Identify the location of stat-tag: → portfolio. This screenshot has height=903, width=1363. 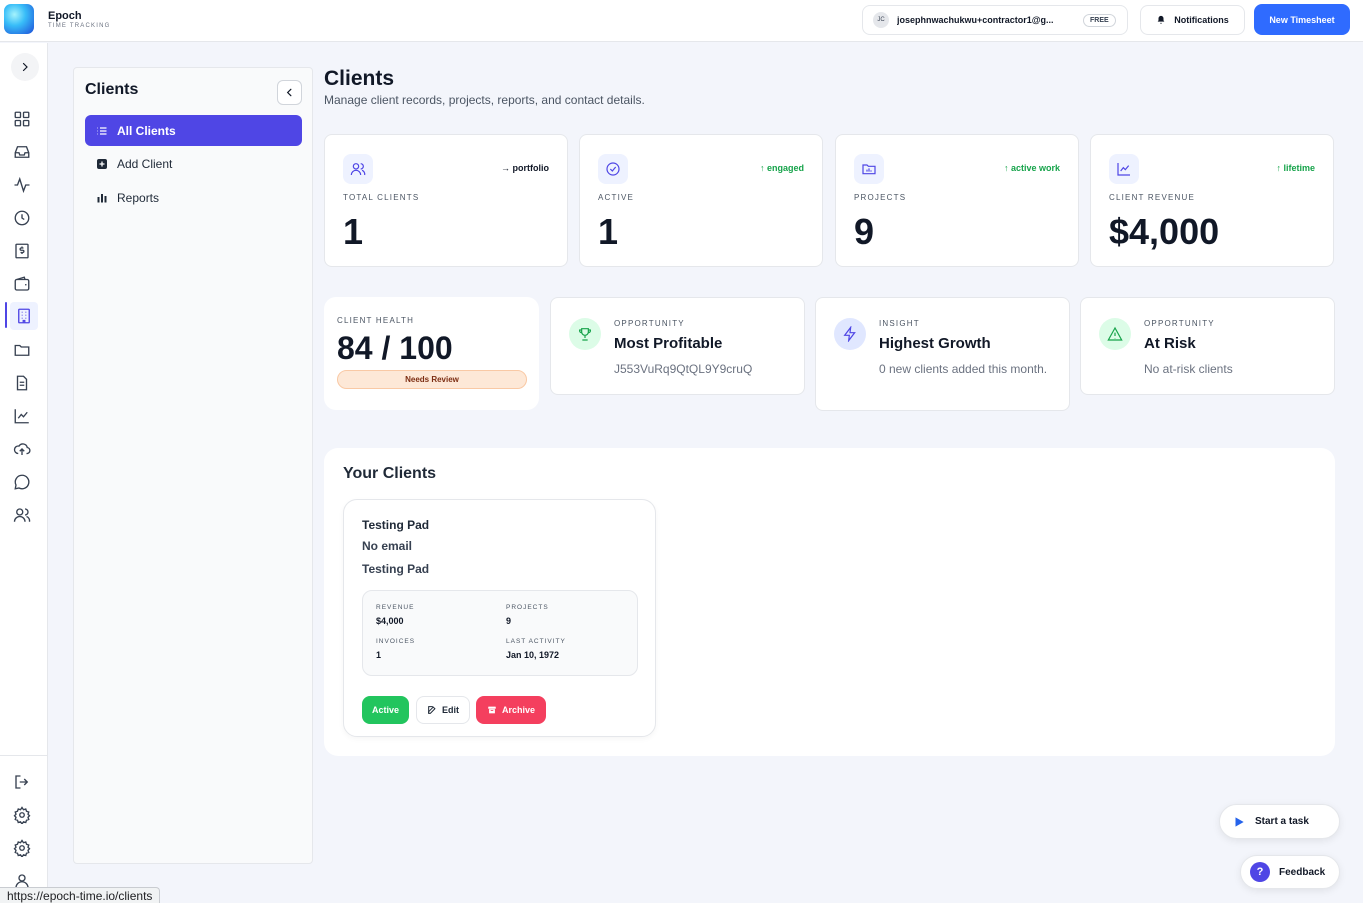
(525, 168).